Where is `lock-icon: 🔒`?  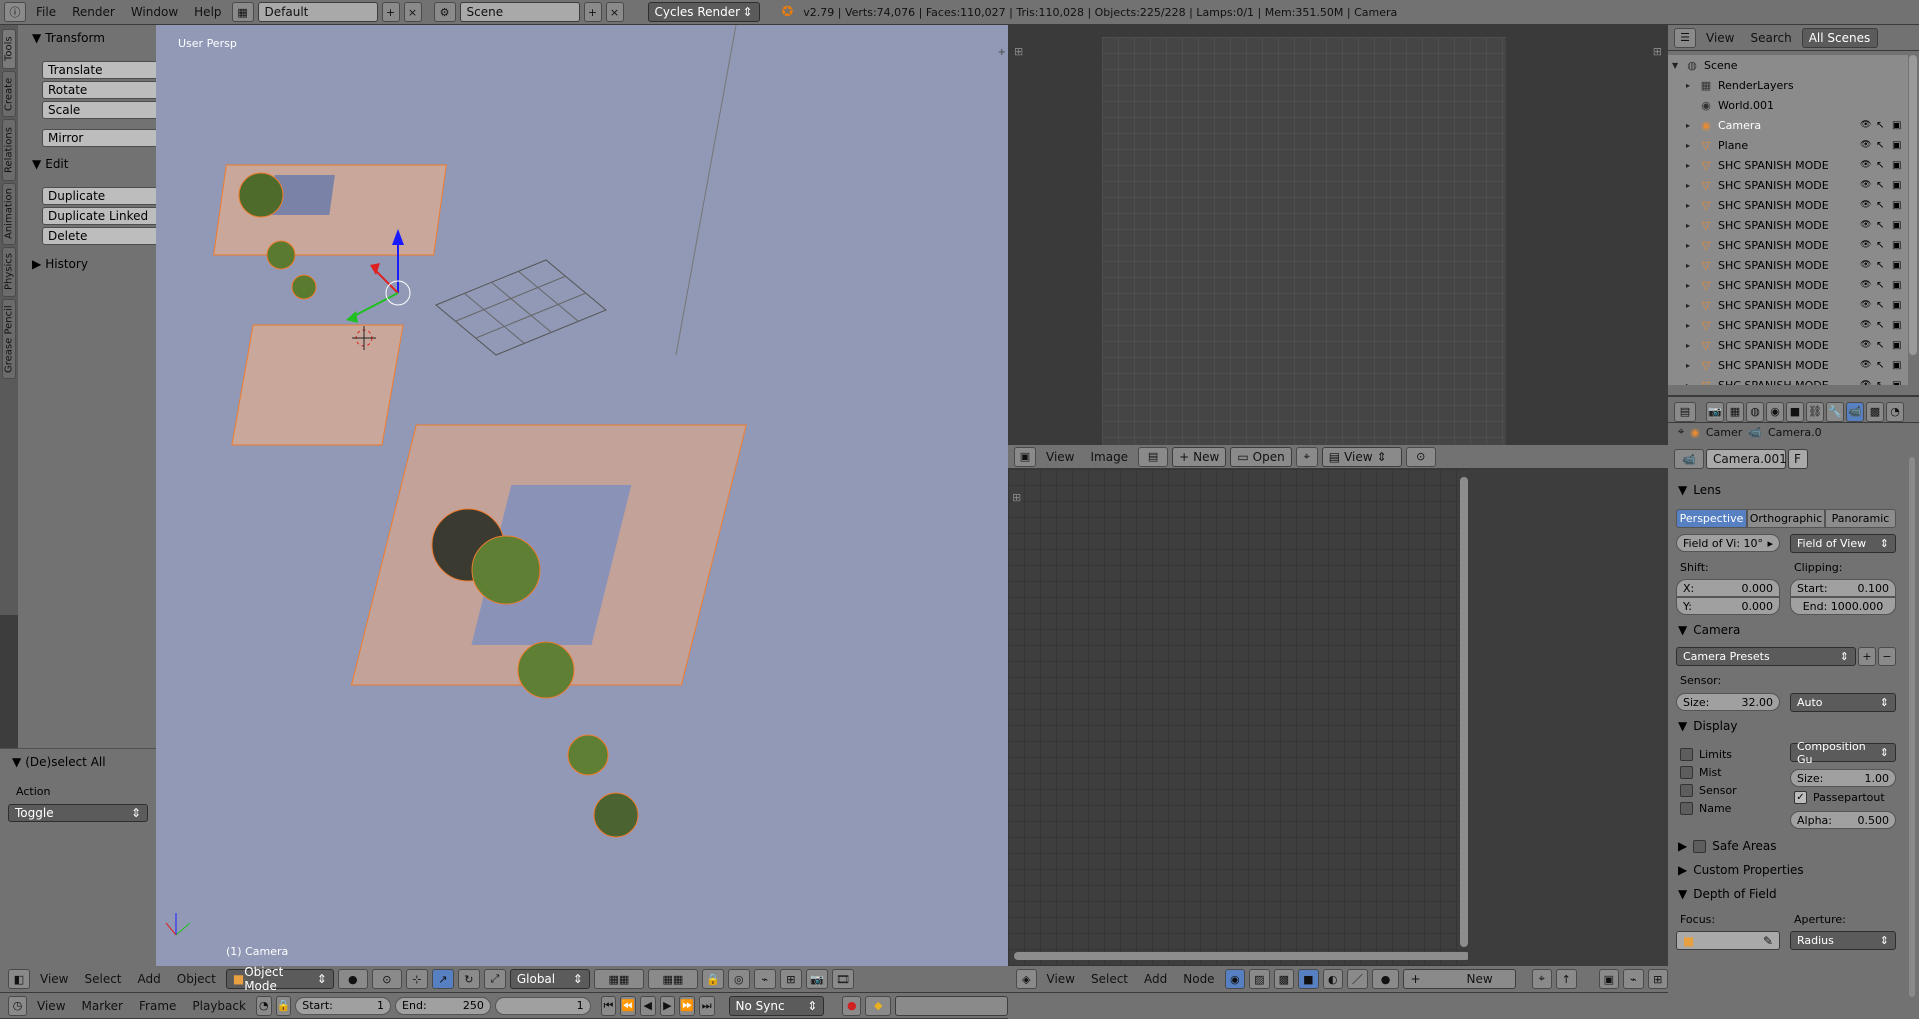 lock-icon: 🔒 is located at coordinates (712, 979).